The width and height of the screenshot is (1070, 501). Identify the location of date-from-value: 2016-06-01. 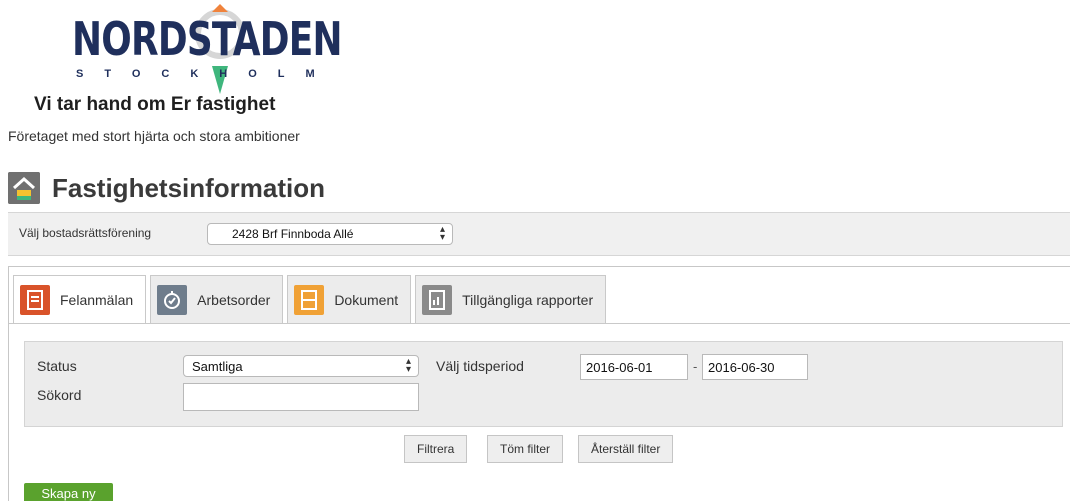
(619, 367).